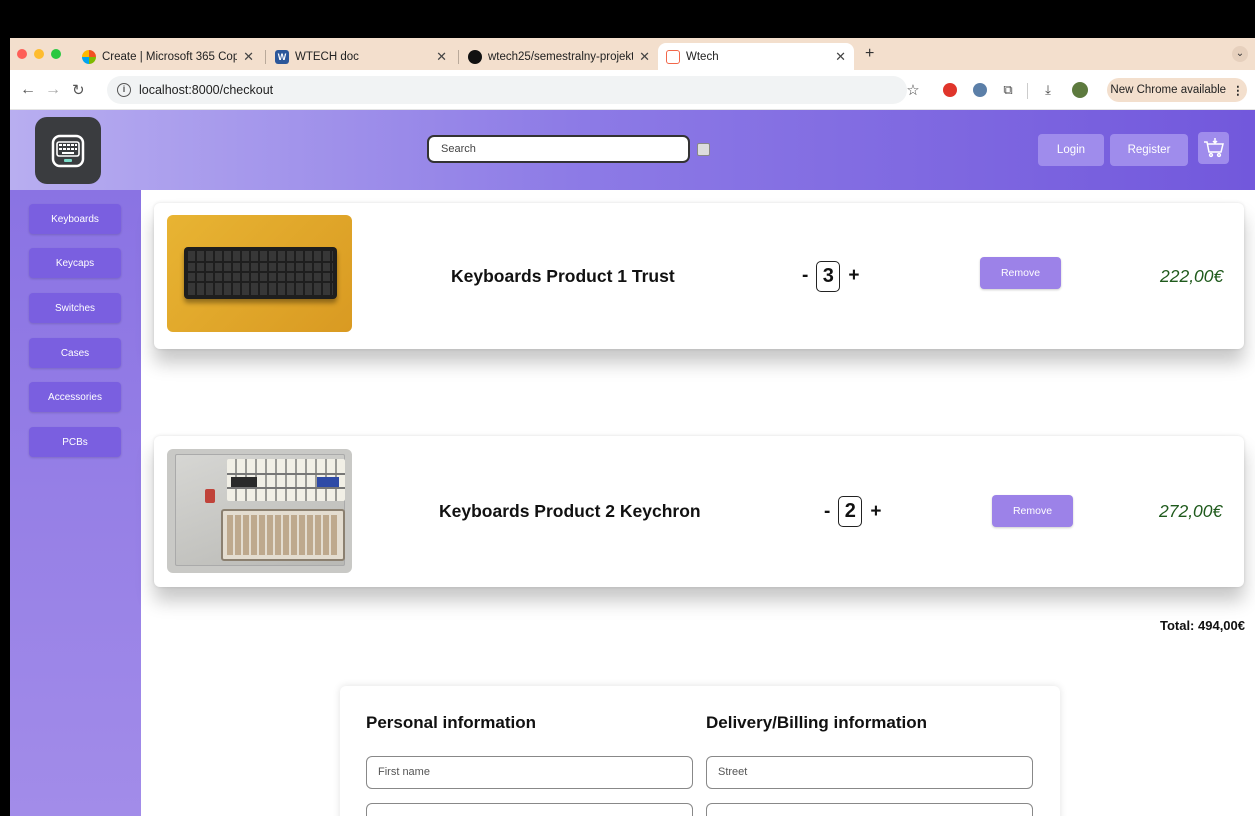  What do you see at coordinates (869, 772) in the screenshot?
I see `street-field: Street` at bounding box center [869, 772].